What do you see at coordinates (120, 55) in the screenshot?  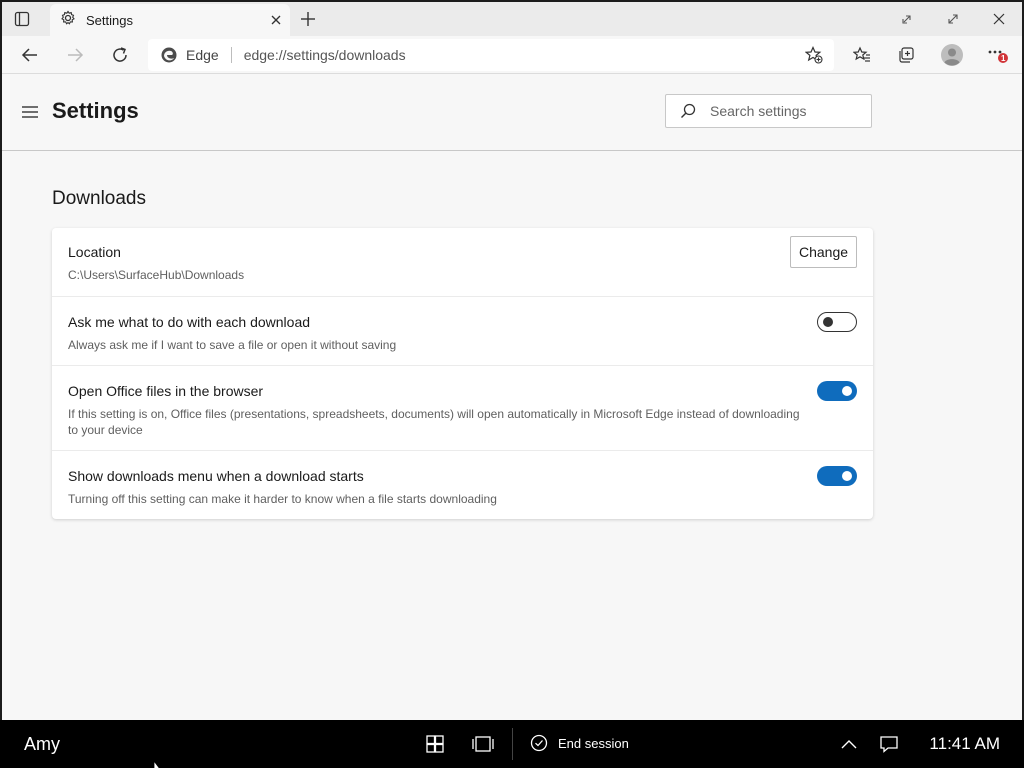 I see `refresh-icon` at bounding box center [120, 55].